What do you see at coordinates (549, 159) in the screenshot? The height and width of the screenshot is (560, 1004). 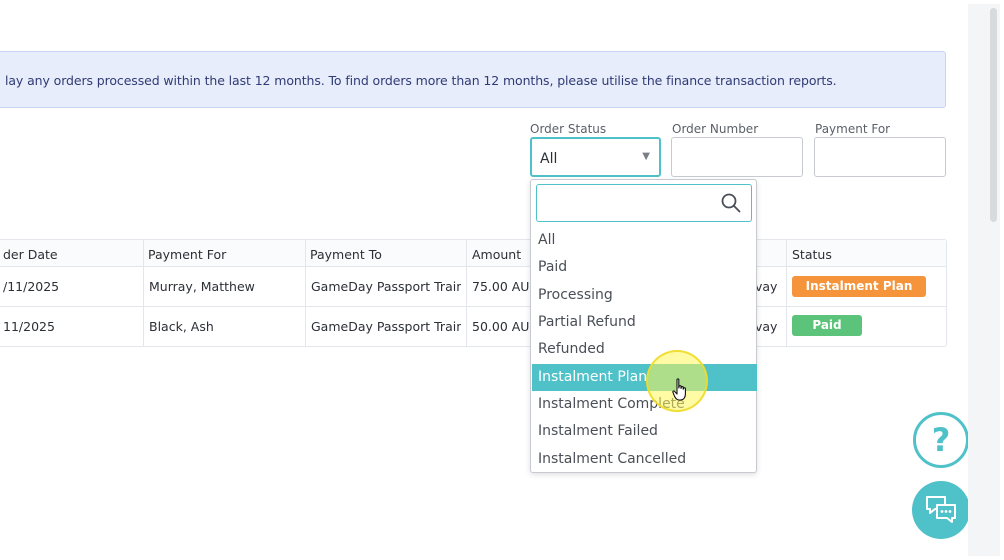 I see `order-status-value: All` at bounding box center [549, 159].